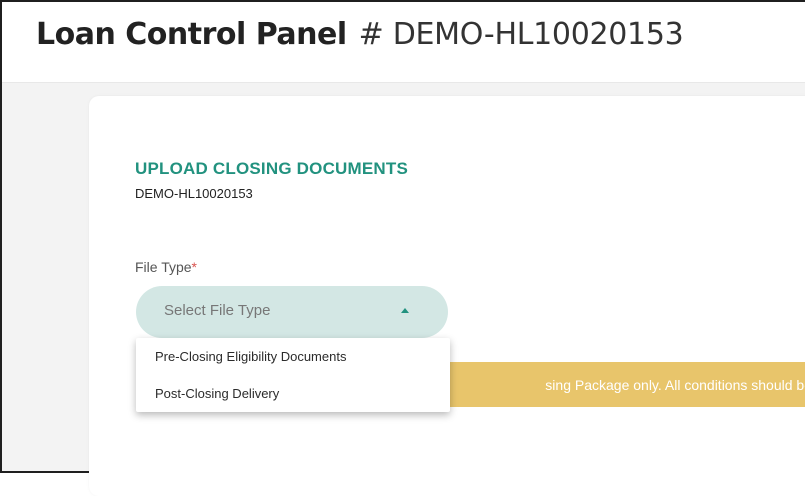 The image size is (805, 496). I want to click on page-title: Loan Control Panel # DEMO-HL10020153, so click(360, 35).